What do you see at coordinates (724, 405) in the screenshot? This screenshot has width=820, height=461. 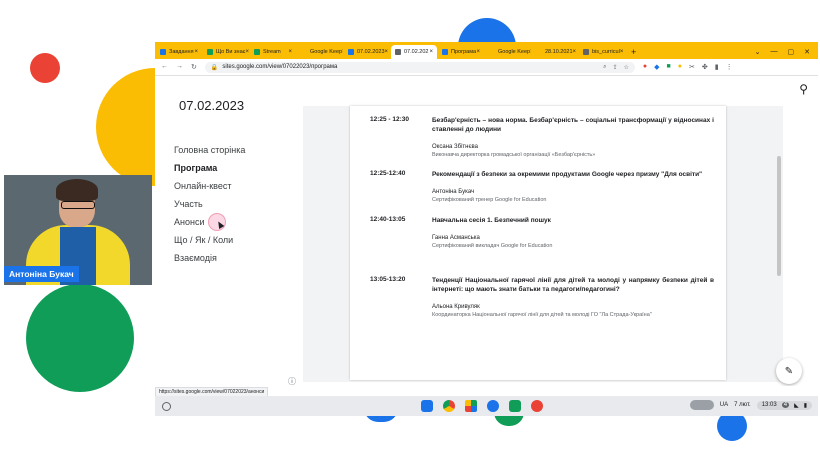 I see `keyboard-language: UA` at bounding box center [724, 405].